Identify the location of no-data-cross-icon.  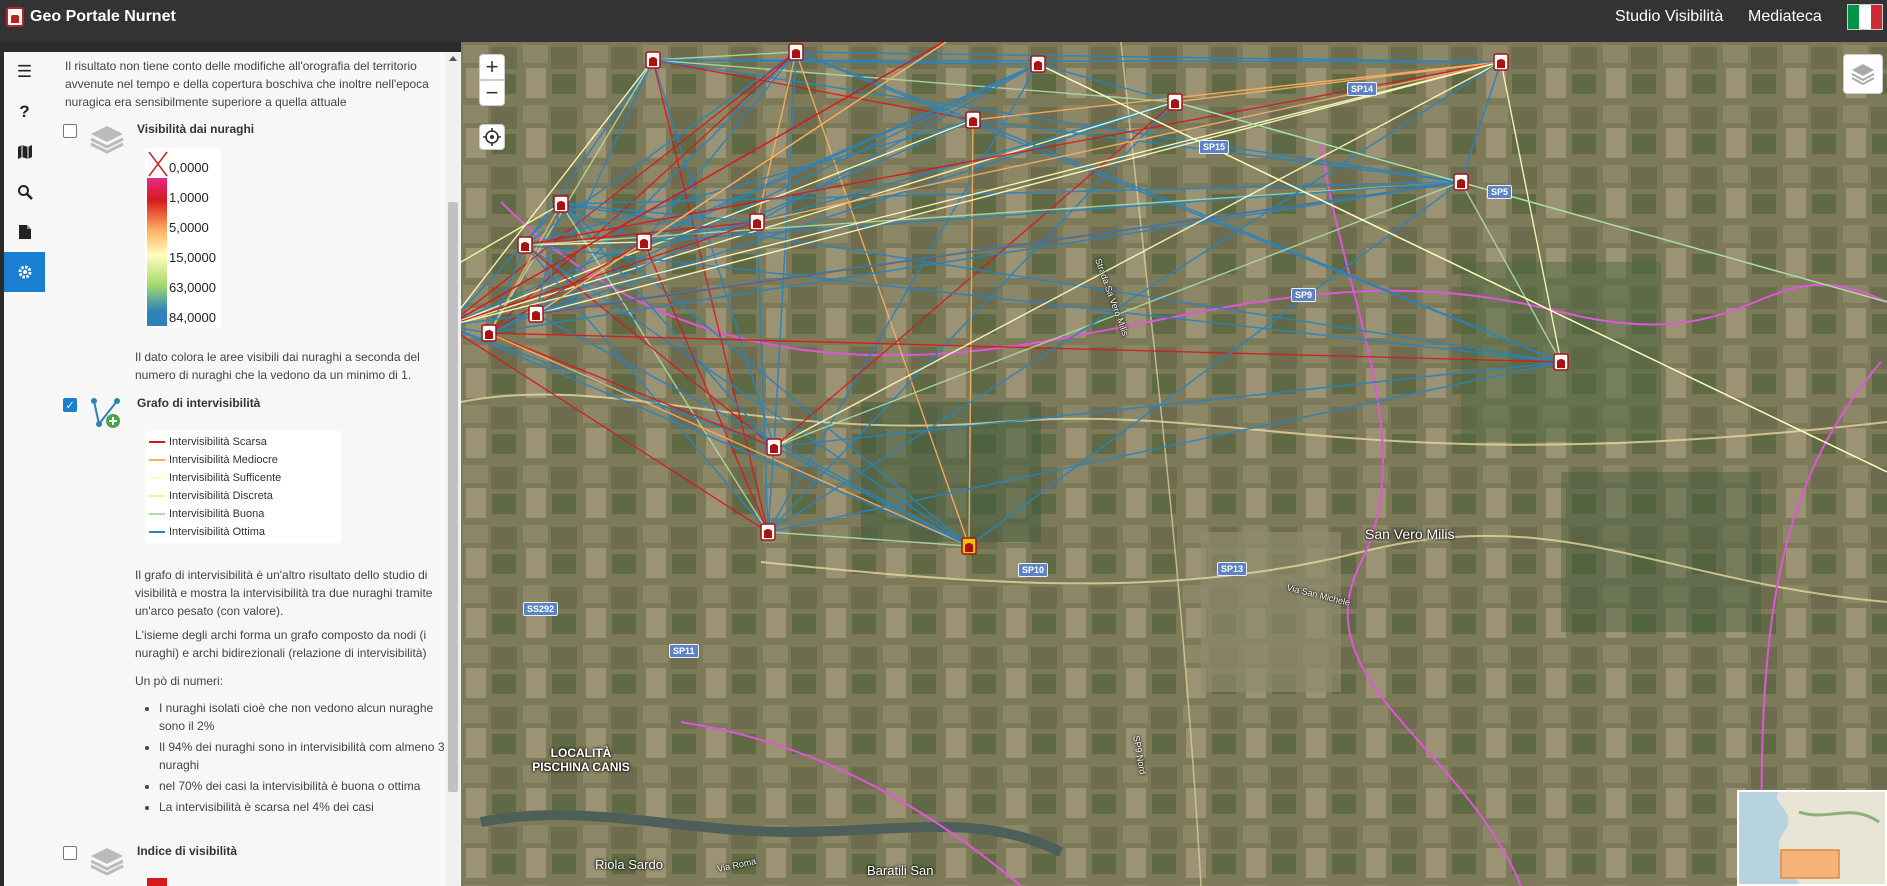
(158, 164).